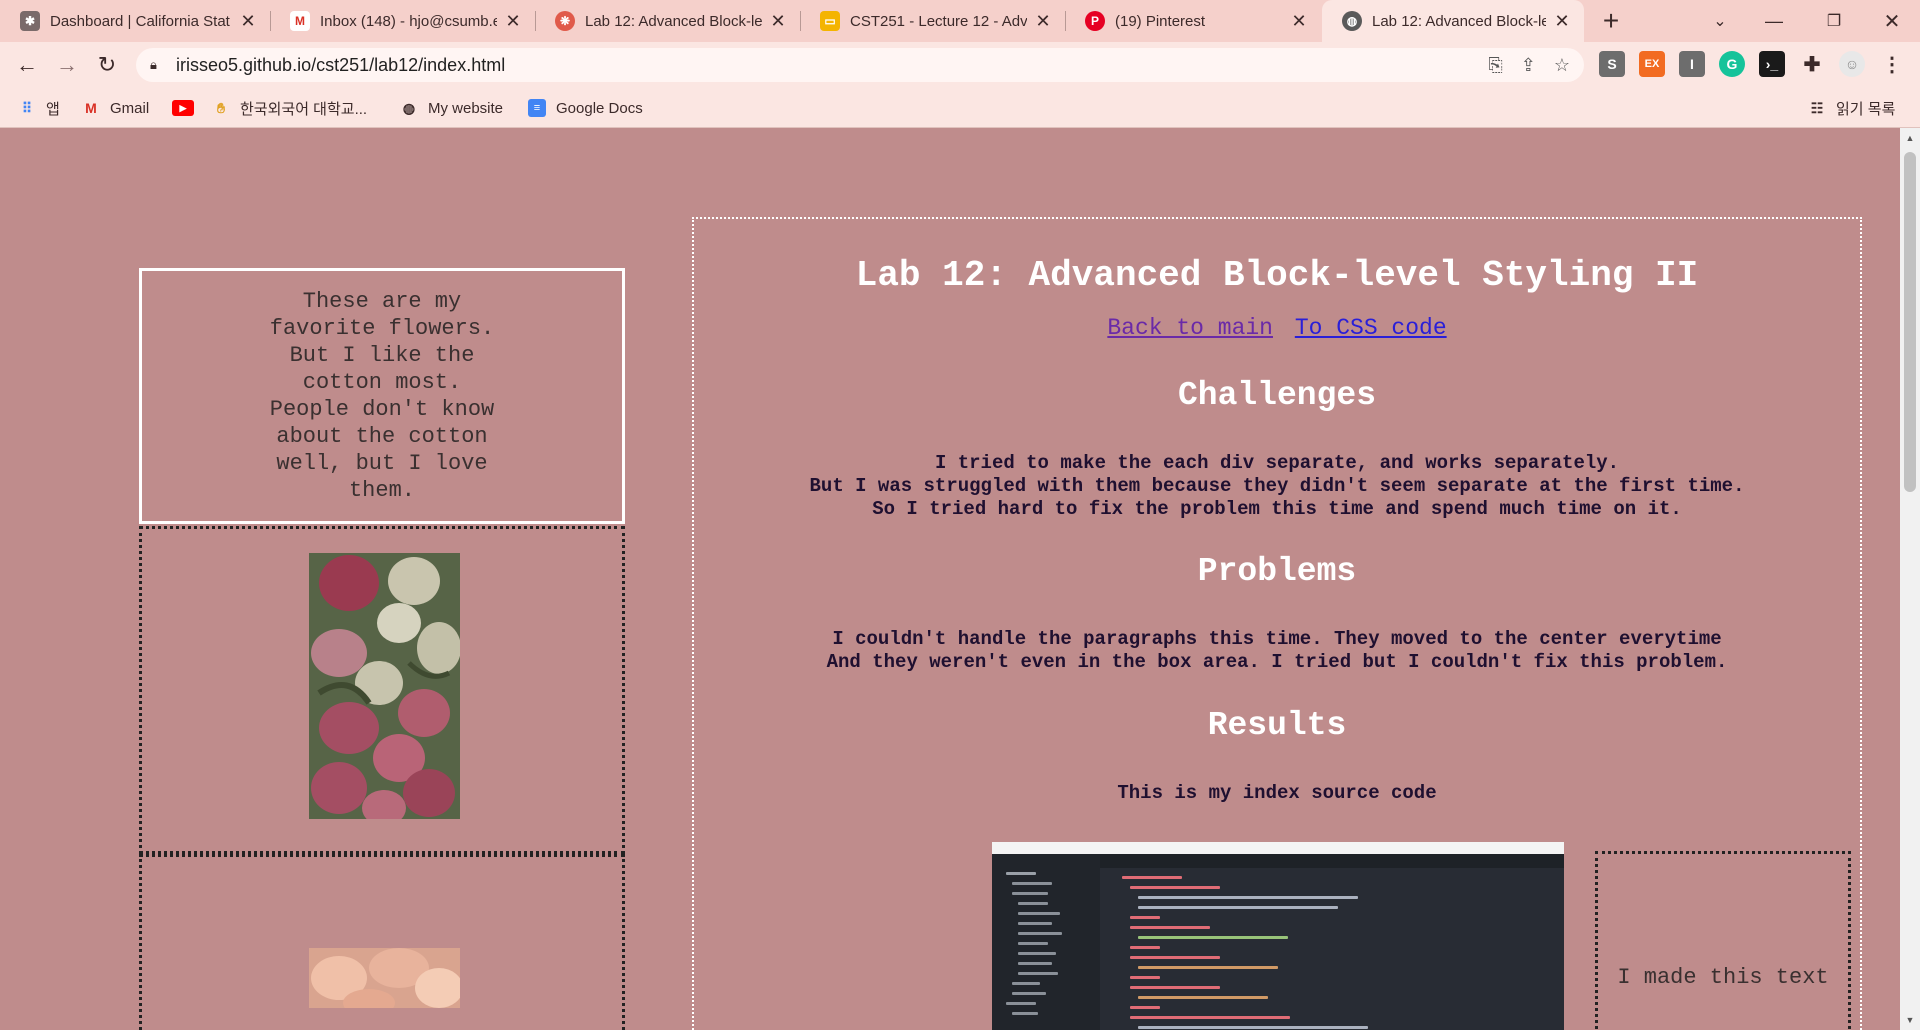 The width and height of the screenshot is (1920, 1030). What do you see at coordinates (157, 65) in the screenshot?
I see `lock-icon: 🔒︎` at bounding box center [157, 65].